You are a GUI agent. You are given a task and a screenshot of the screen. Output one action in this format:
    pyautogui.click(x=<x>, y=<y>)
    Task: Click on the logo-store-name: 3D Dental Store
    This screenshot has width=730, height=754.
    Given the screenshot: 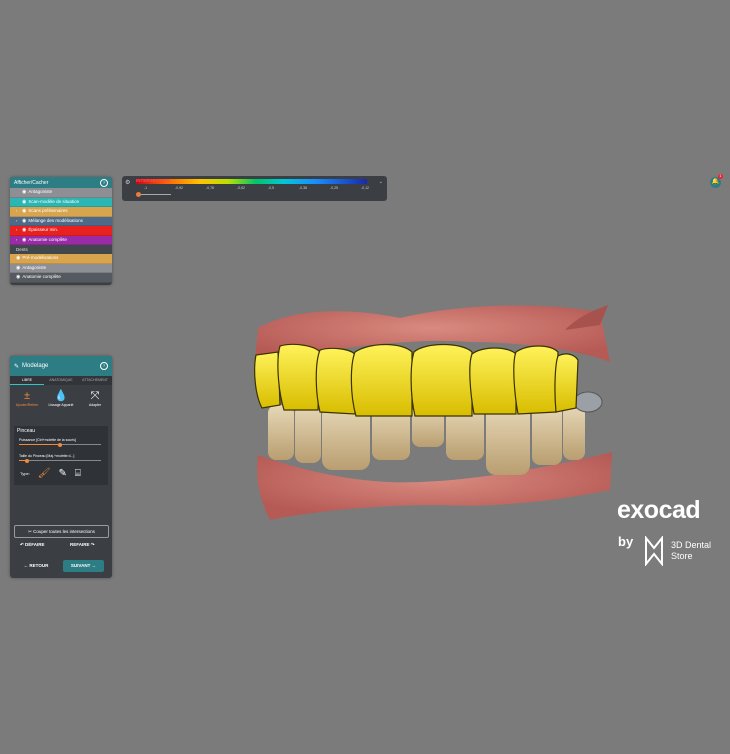 What is the action you would take?
    pyautogui.click(x=691, y=551)
    